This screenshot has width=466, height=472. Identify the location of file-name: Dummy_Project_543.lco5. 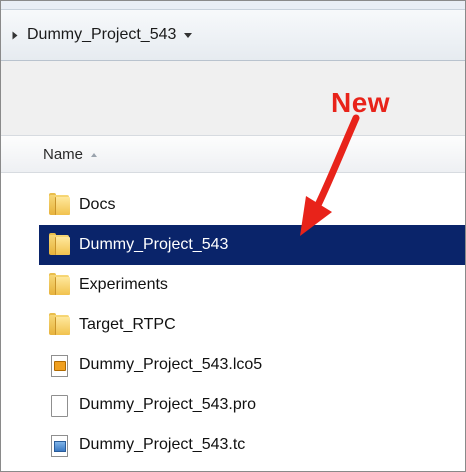
(171, 364).